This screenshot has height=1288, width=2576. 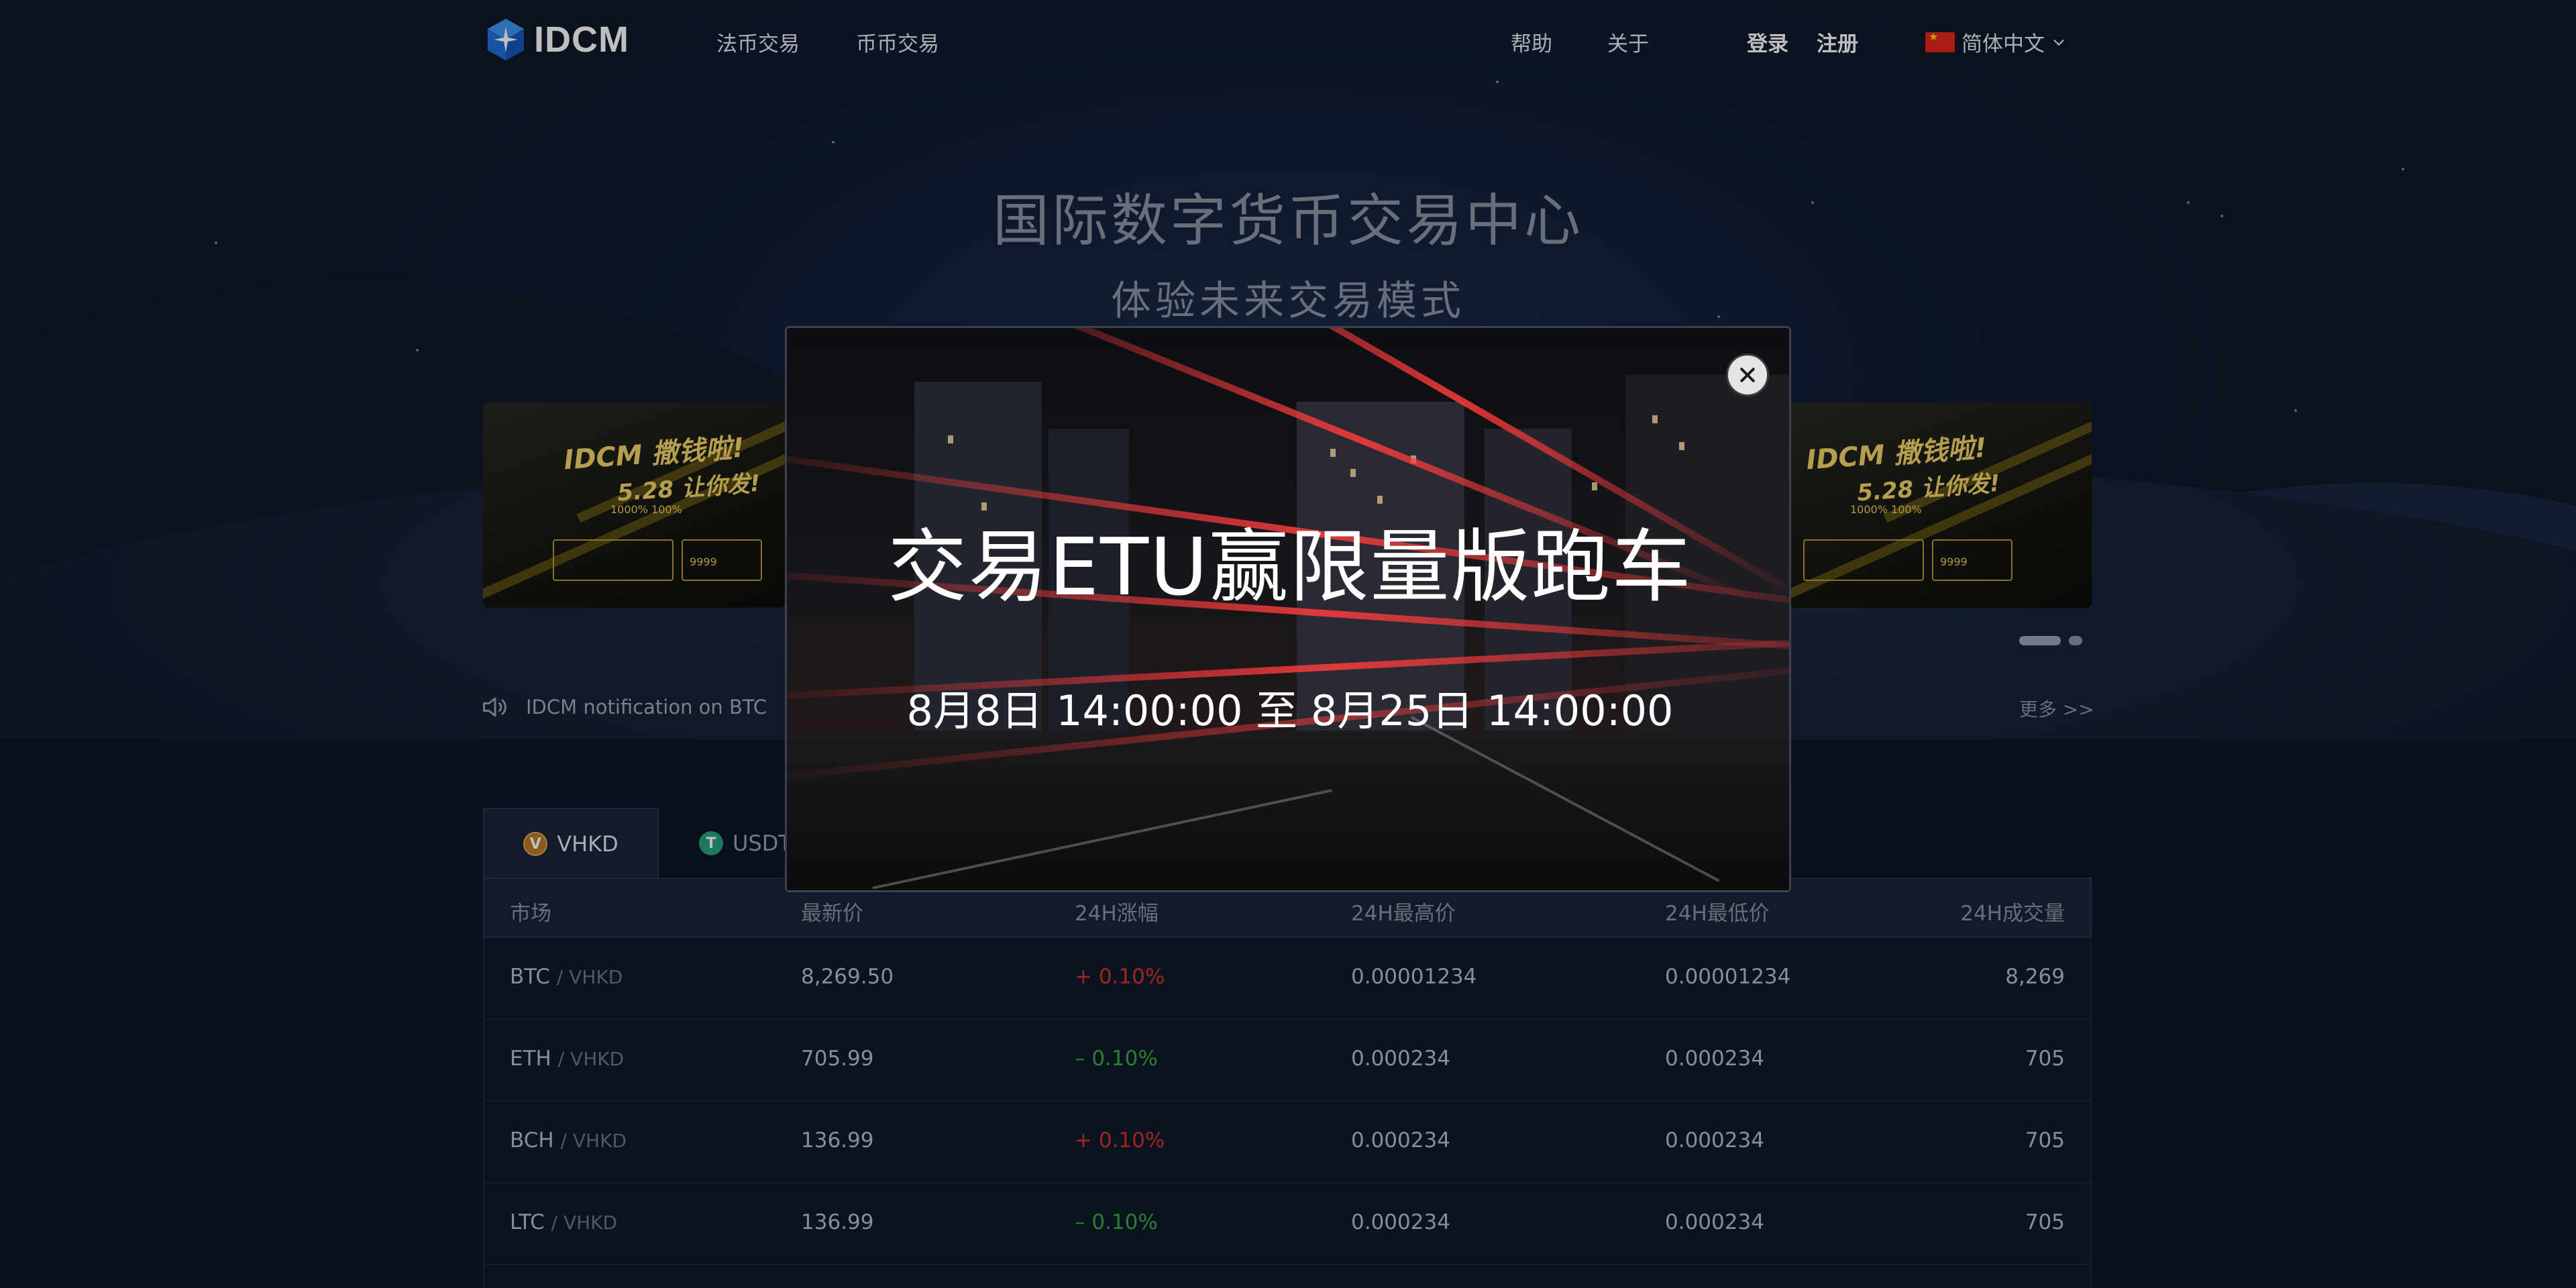 I want to click on road, so click(x=1288, y=810).